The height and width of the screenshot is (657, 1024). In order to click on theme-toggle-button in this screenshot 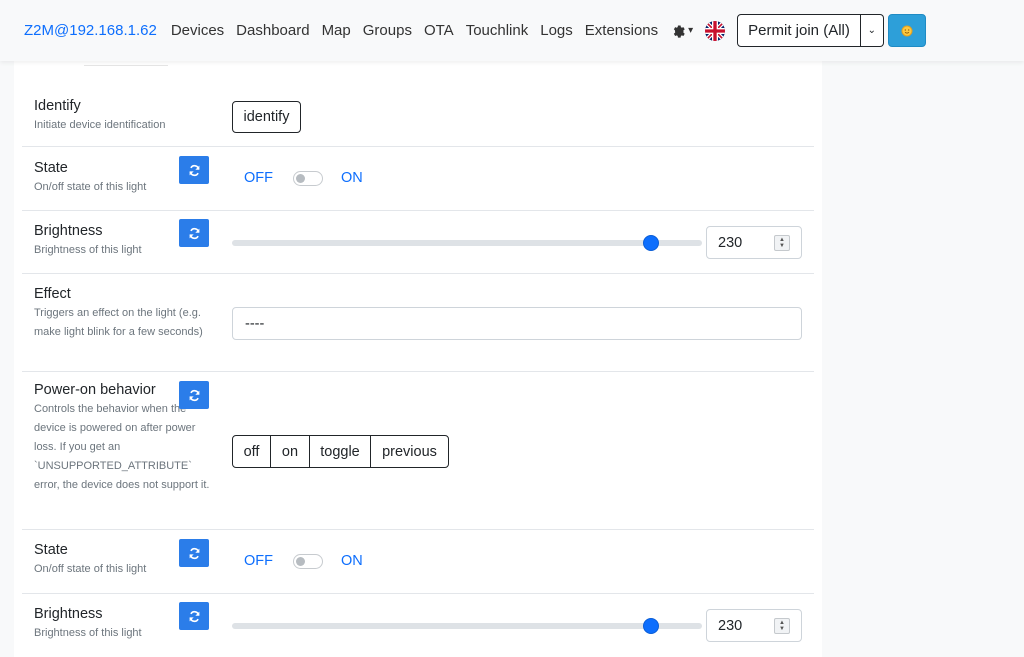, I will do `click(906, 30)`.